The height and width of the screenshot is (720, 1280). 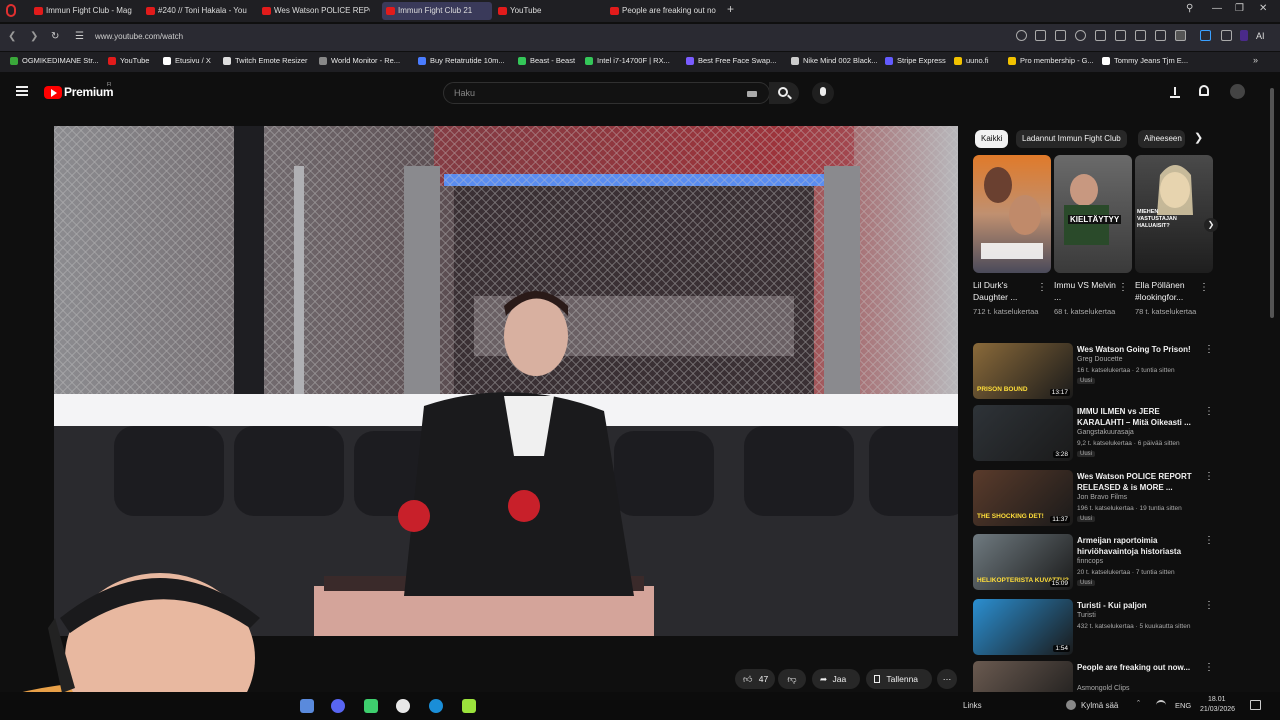 What do you see at coordinates (34, 36) in the screenshot?
I see `forward-icon: ❯` at bounding box center [34, 36].